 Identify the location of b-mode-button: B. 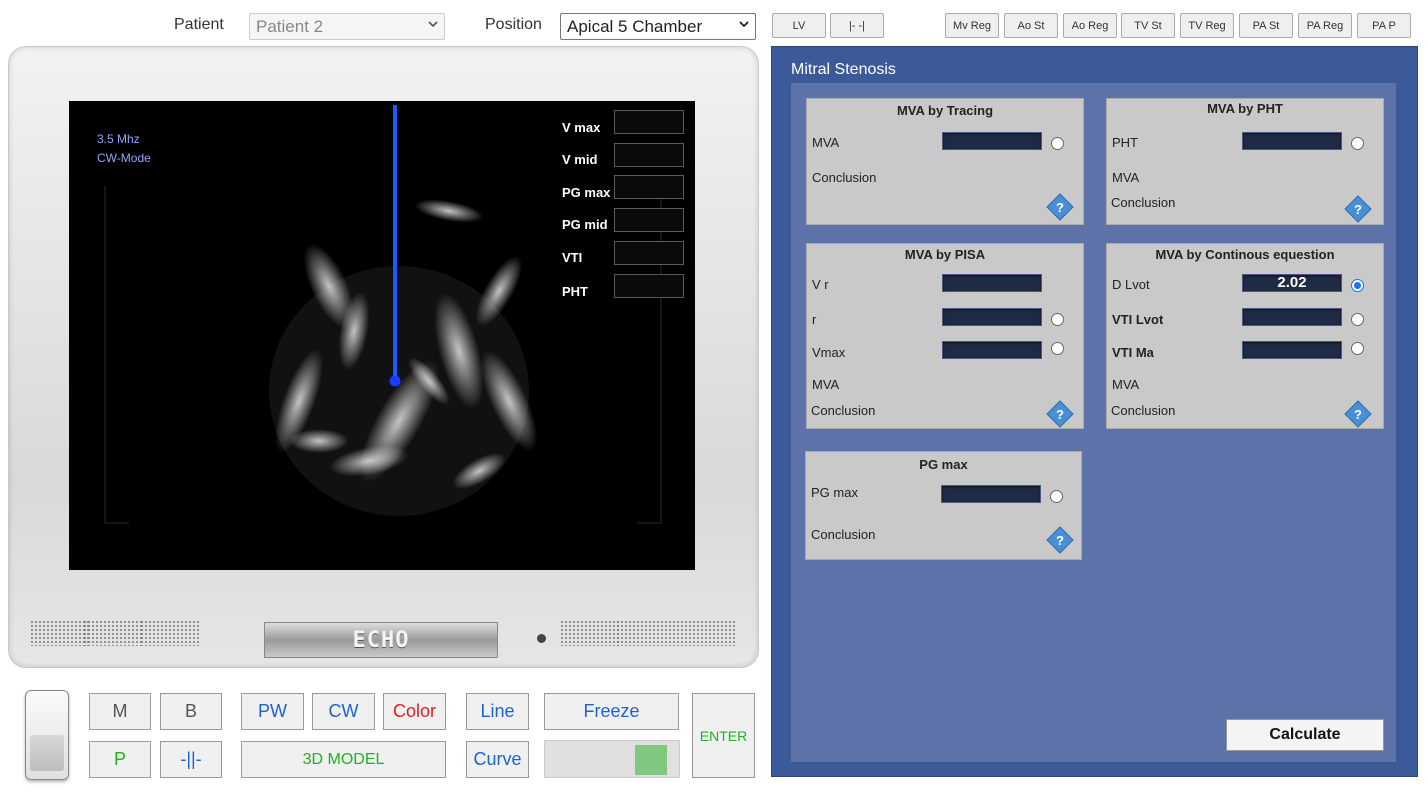
(191, 711).